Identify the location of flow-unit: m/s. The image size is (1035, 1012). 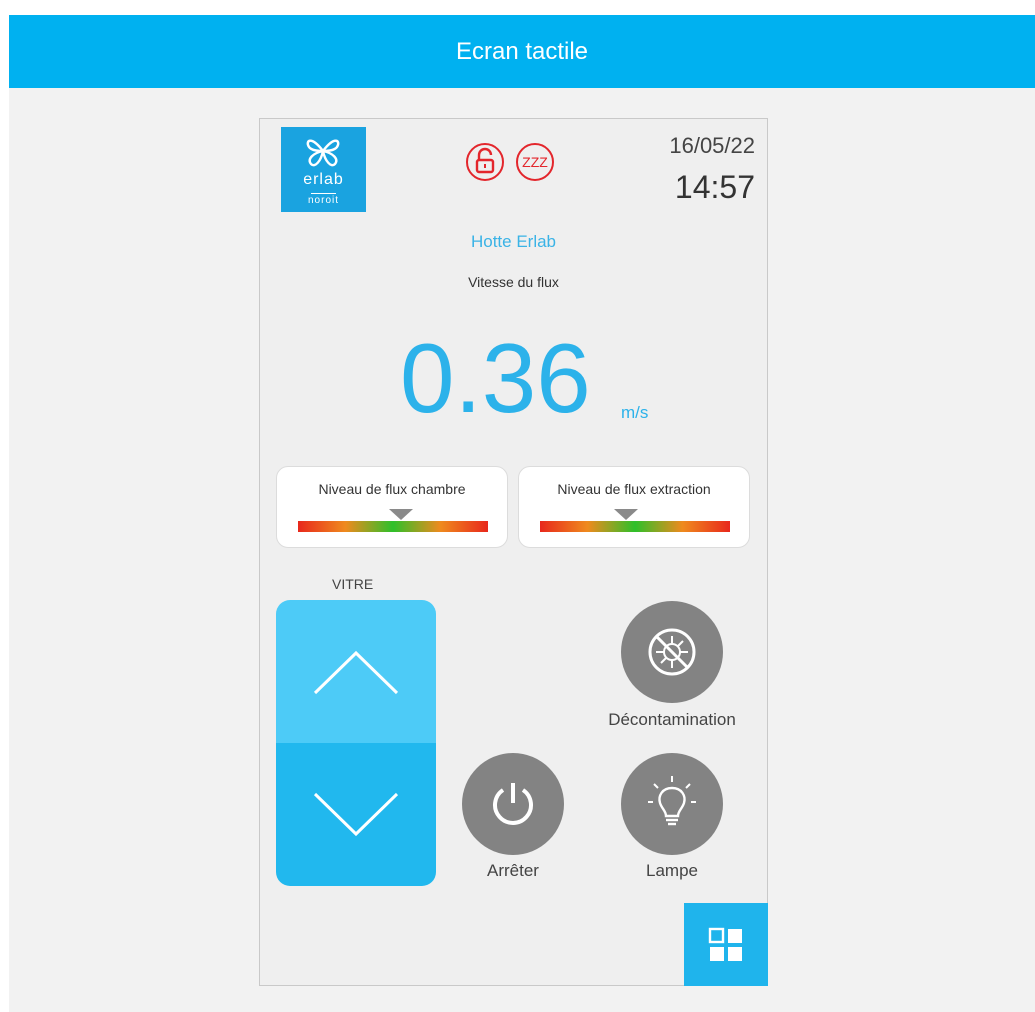
(635, 412).